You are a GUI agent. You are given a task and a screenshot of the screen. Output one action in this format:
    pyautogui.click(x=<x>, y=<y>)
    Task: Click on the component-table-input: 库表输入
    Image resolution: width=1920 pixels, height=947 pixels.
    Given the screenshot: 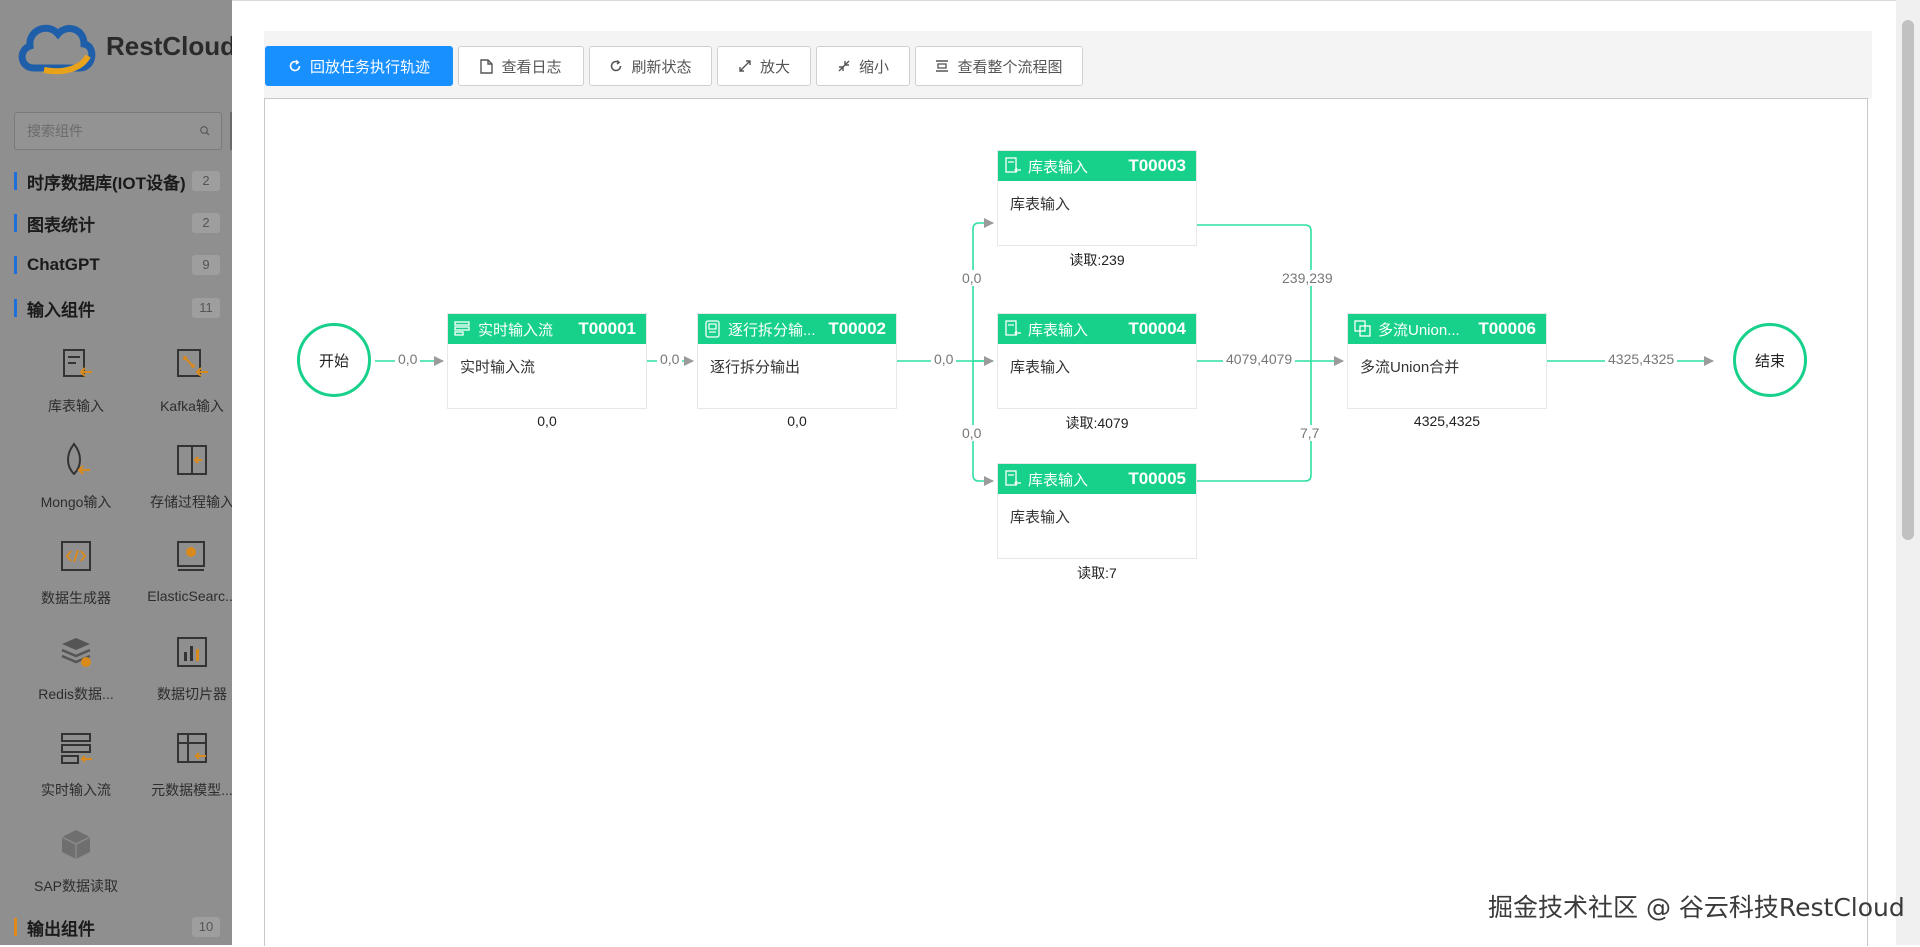 What is the action you would take?
    pyautogui.click(x=76, y=388)
    